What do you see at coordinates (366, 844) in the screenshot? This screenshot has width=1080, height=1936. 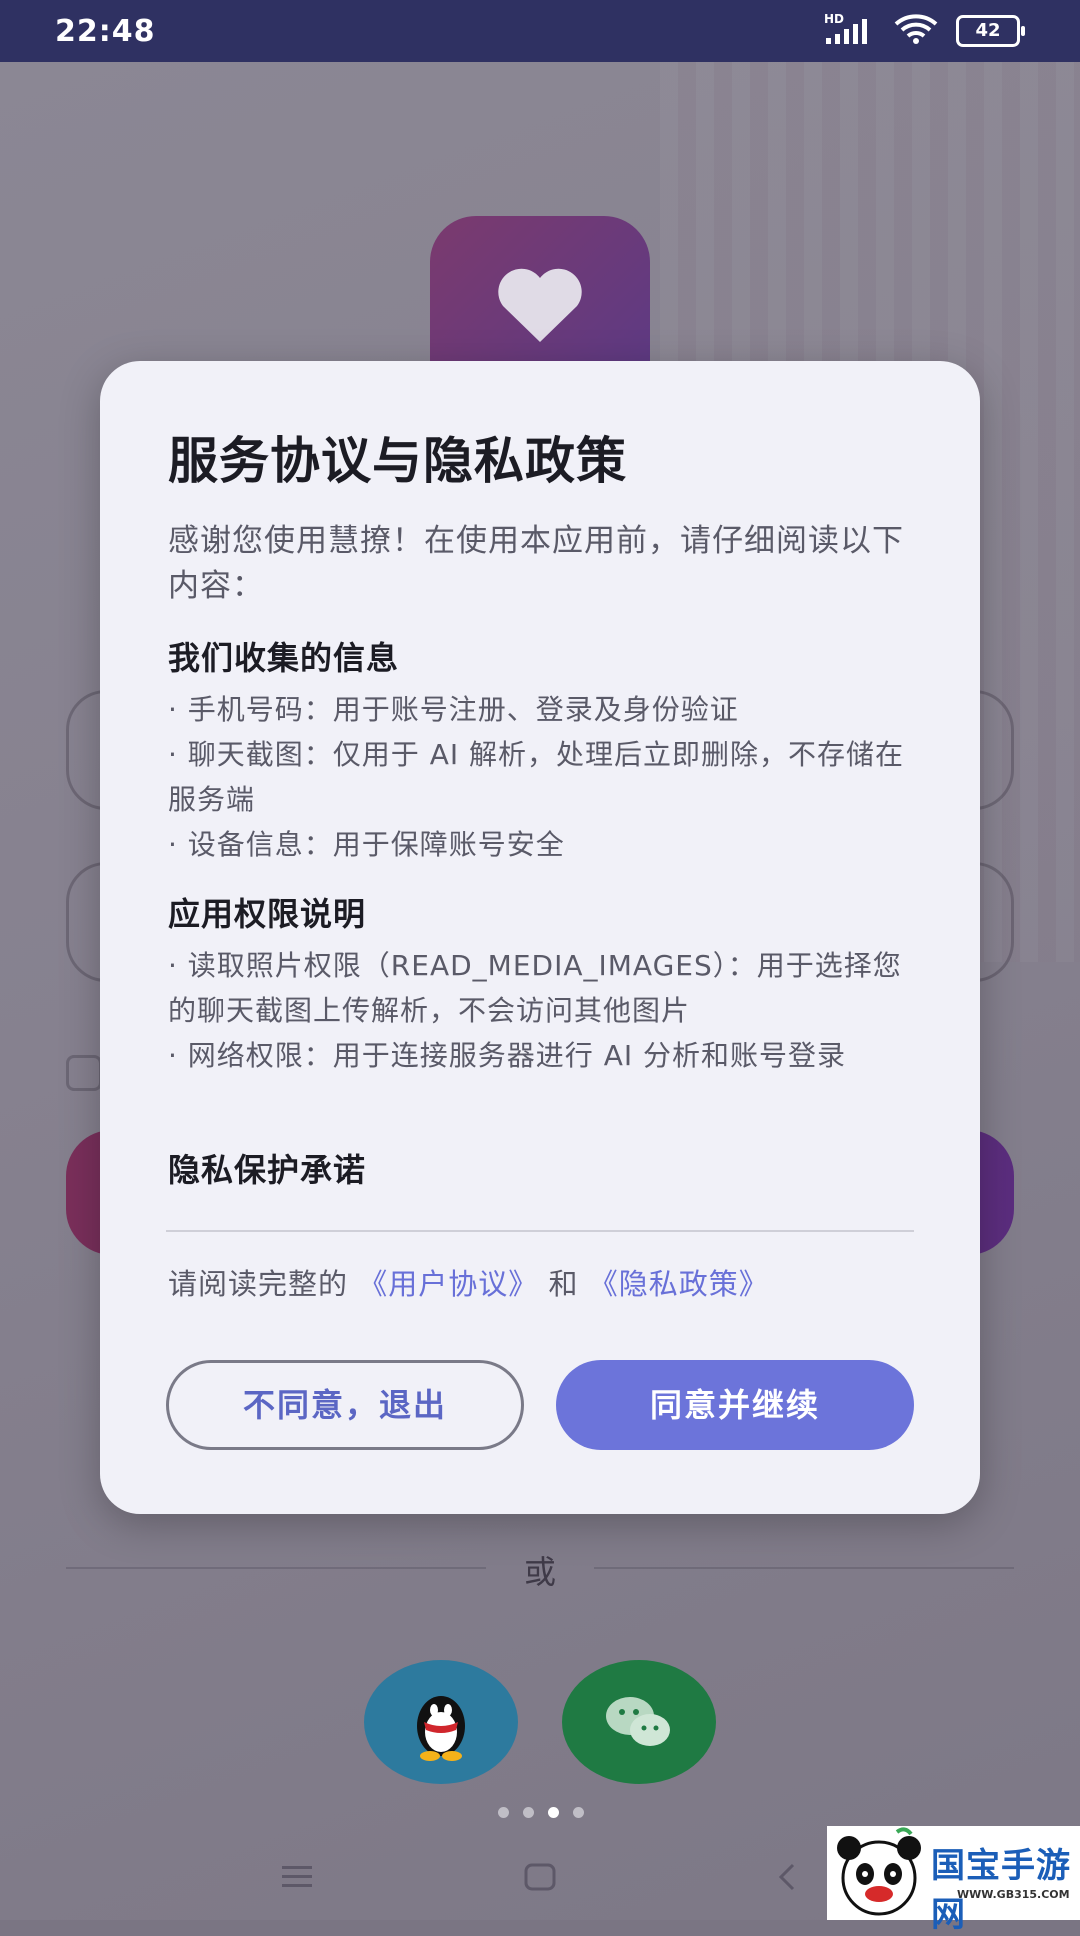 I see `collected-info-device: · 设备信息：用于保障账号安全` at bounding box center [366, 844].